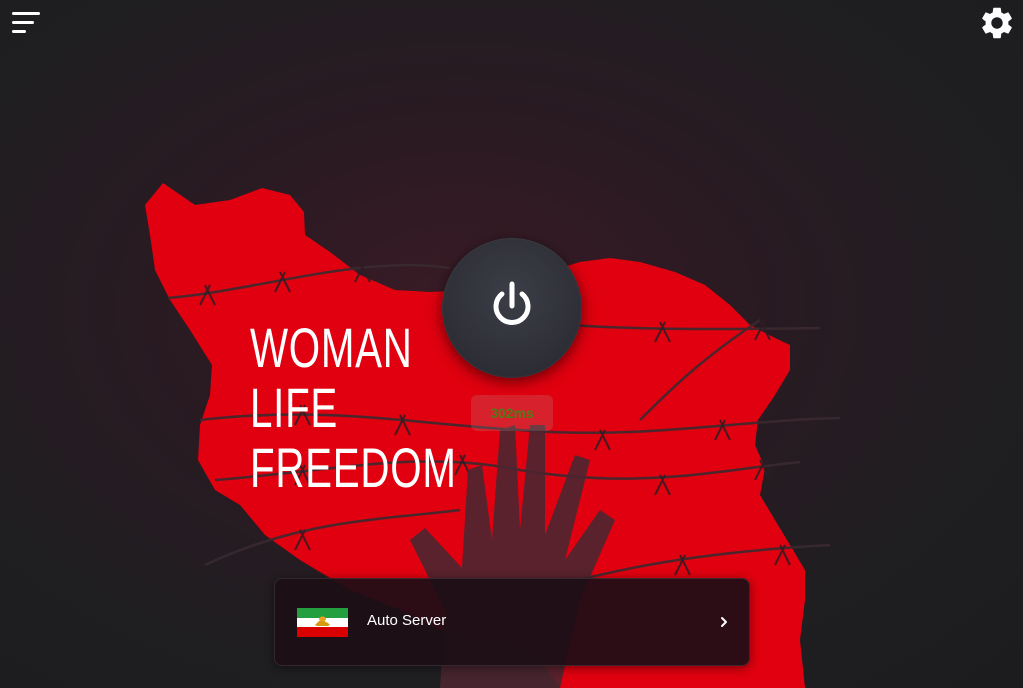  What do you see at coordinates (294, 407) in the screenshot?
I see `slogan-line-life: LIFE` at bounding box center [294, 407].